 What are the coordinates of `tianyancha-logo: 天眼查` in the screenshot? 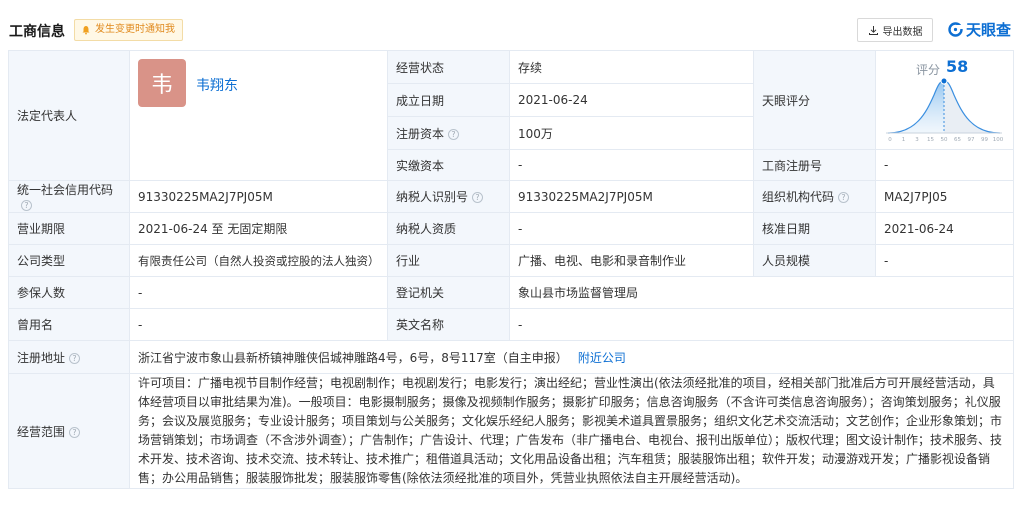 It's located at (979, 29).